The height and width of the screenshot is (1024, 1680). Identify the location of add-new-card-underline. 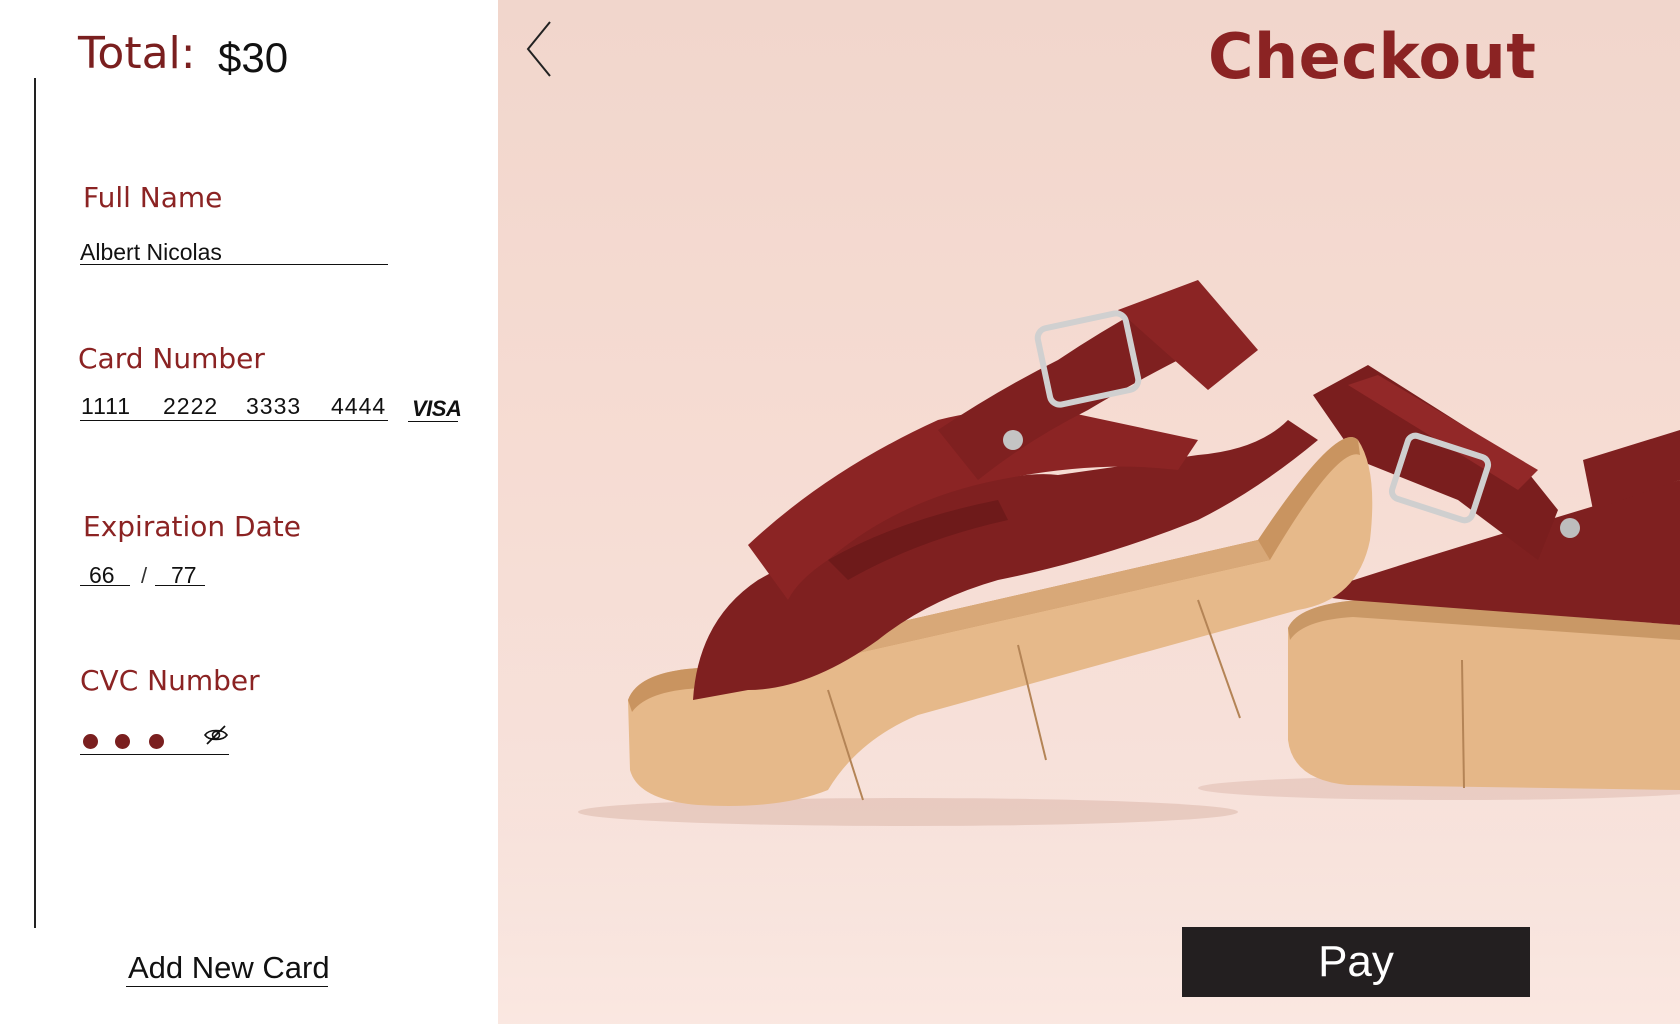
(227, 986).